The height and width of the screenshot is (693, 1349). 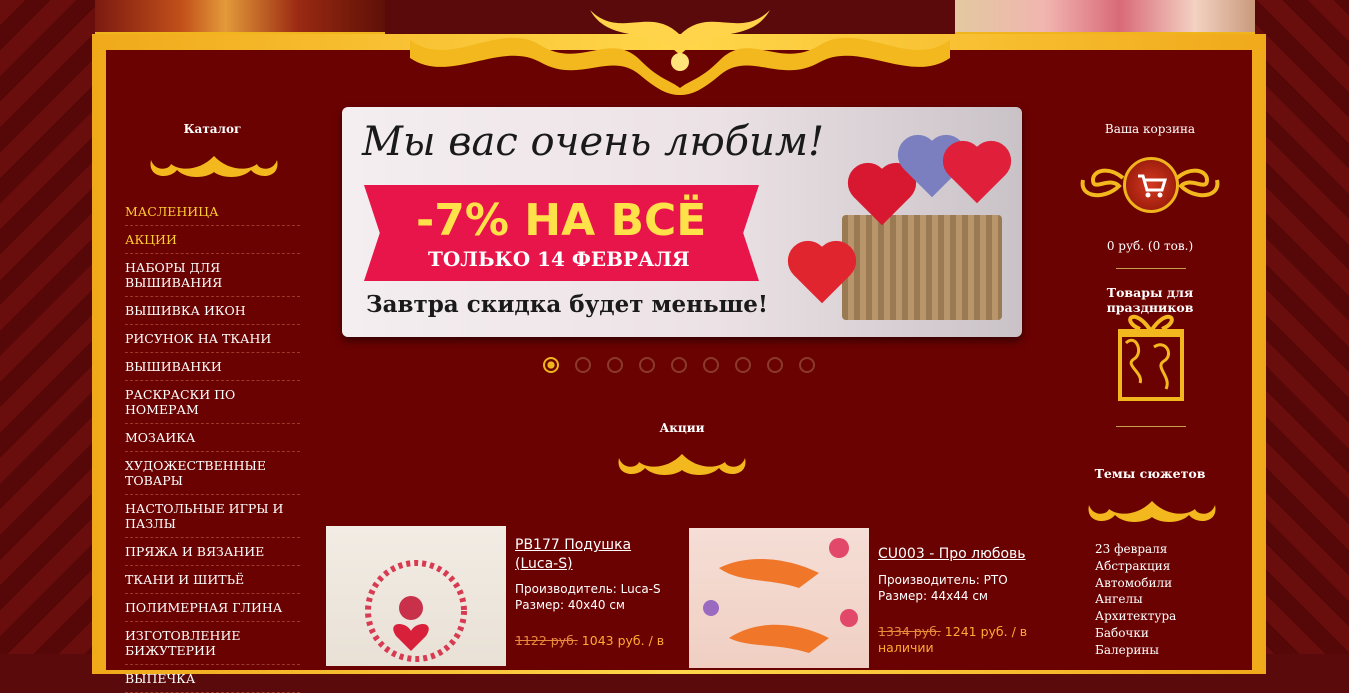 I want to click on theme-item: Бабочки, so click(x=1135, y=633).